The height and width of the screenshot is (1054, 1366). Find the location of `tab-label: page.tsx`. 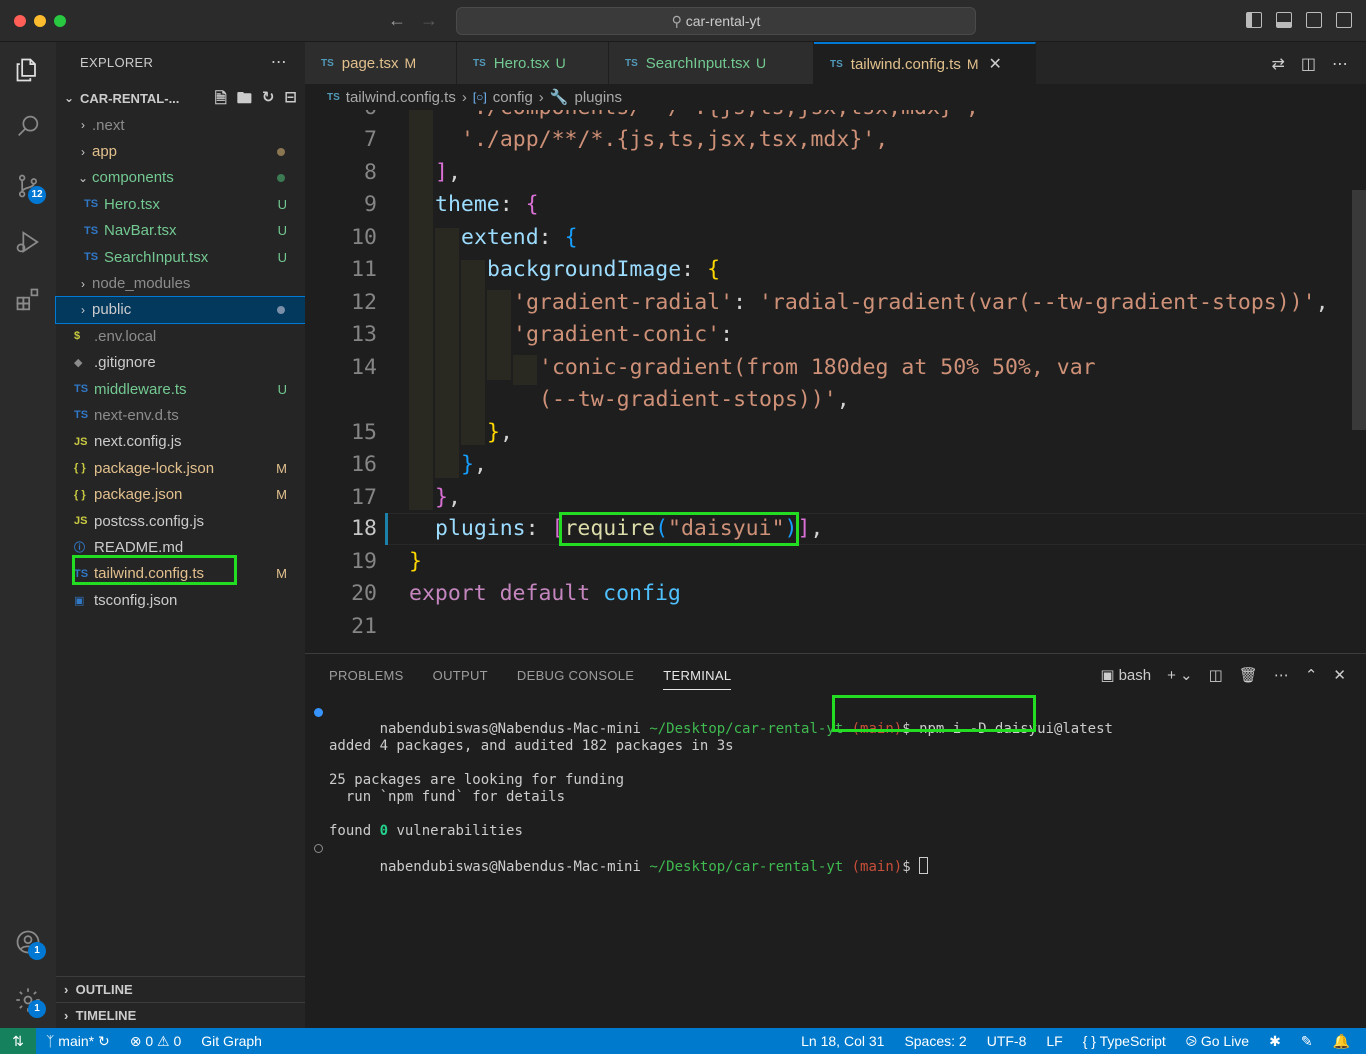

tab-label: page.tsx is located at coordinates (370, 63).